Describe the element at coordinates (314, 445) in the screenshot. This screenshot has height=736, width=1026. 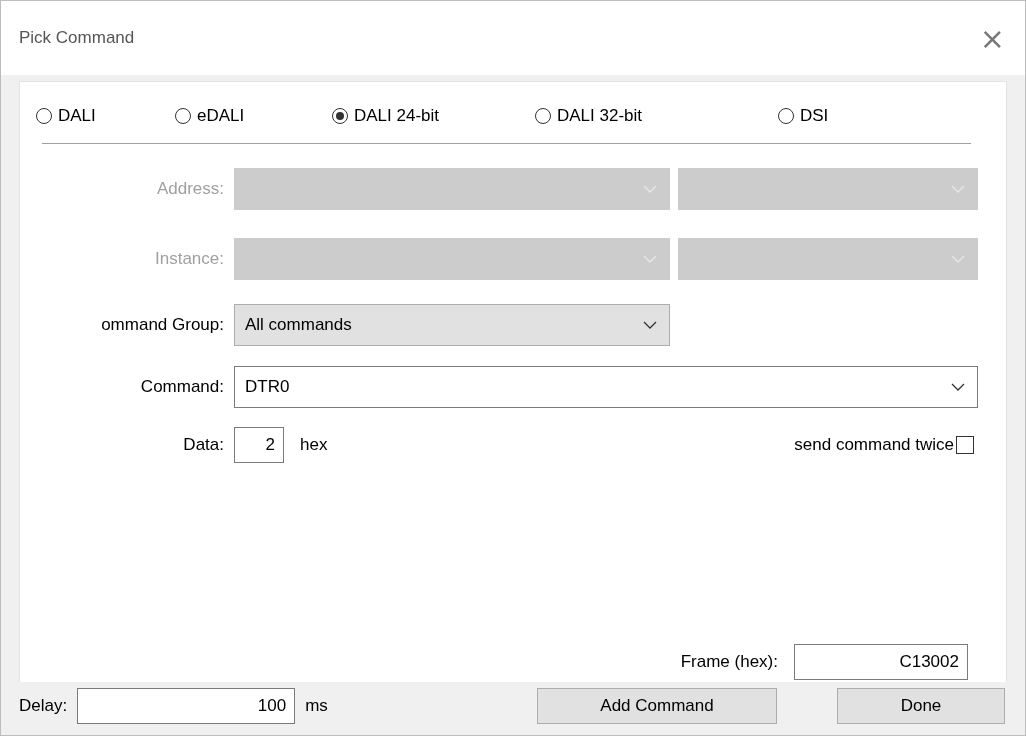
I see `unit-label: hex` at that location.